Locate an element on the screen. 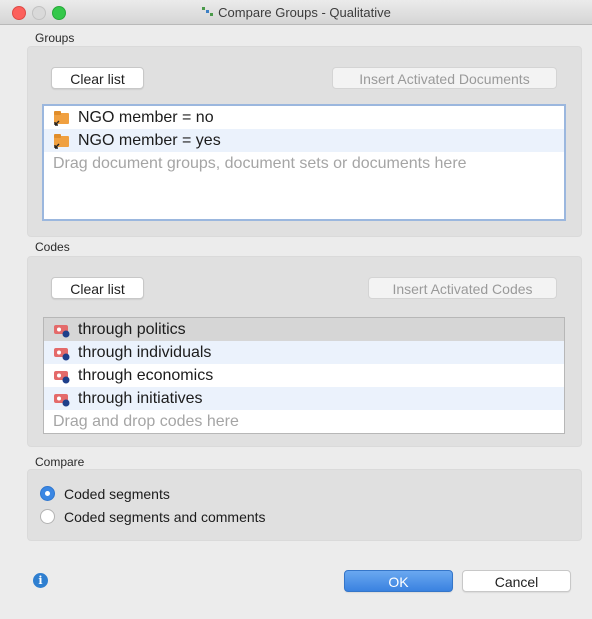 The image size is (592, 619). window-title-area: Compare Groups - Qualitative is located at coordinates (296, 12).